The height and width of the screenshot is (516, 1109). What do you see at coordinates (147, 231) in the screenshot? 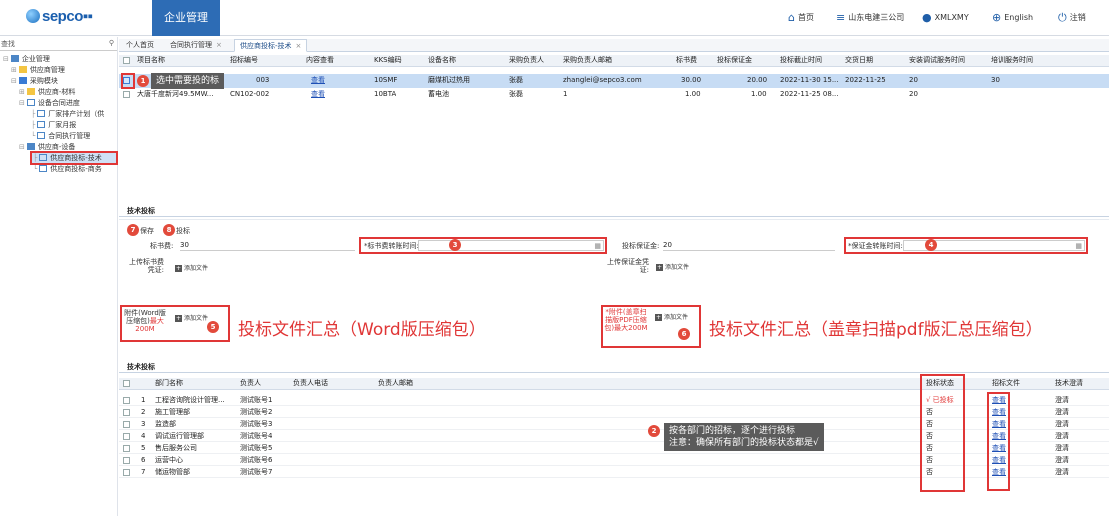
I see `save-button: 保存` at bounding box center [147, 231].